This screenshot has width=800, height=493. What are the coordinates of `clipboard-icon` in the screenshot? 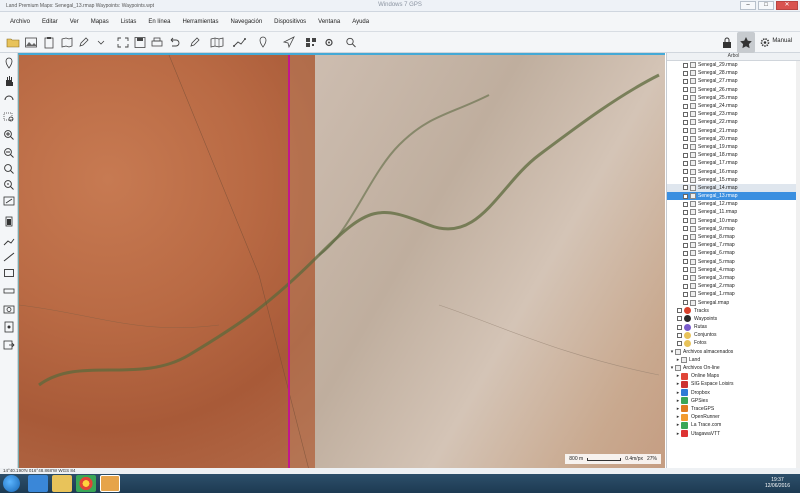 It's located at (49, 42).